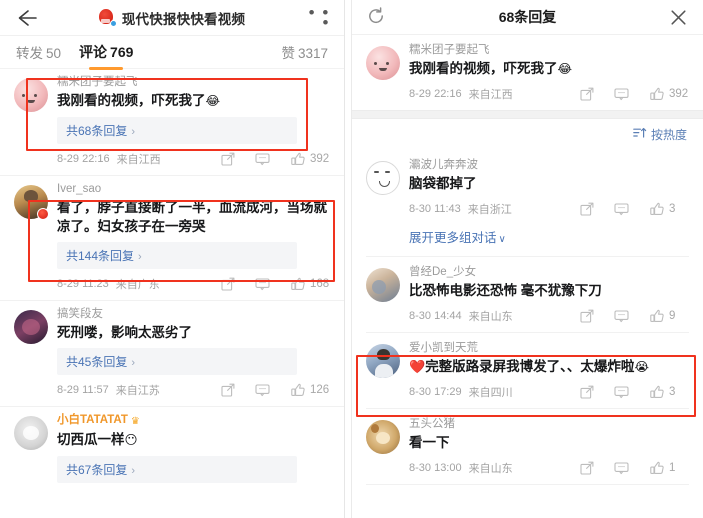 Image resolution: width=703 pixels, height=518 pixels. I want to click on reply-username: 五头公猪, so click(549, 424).